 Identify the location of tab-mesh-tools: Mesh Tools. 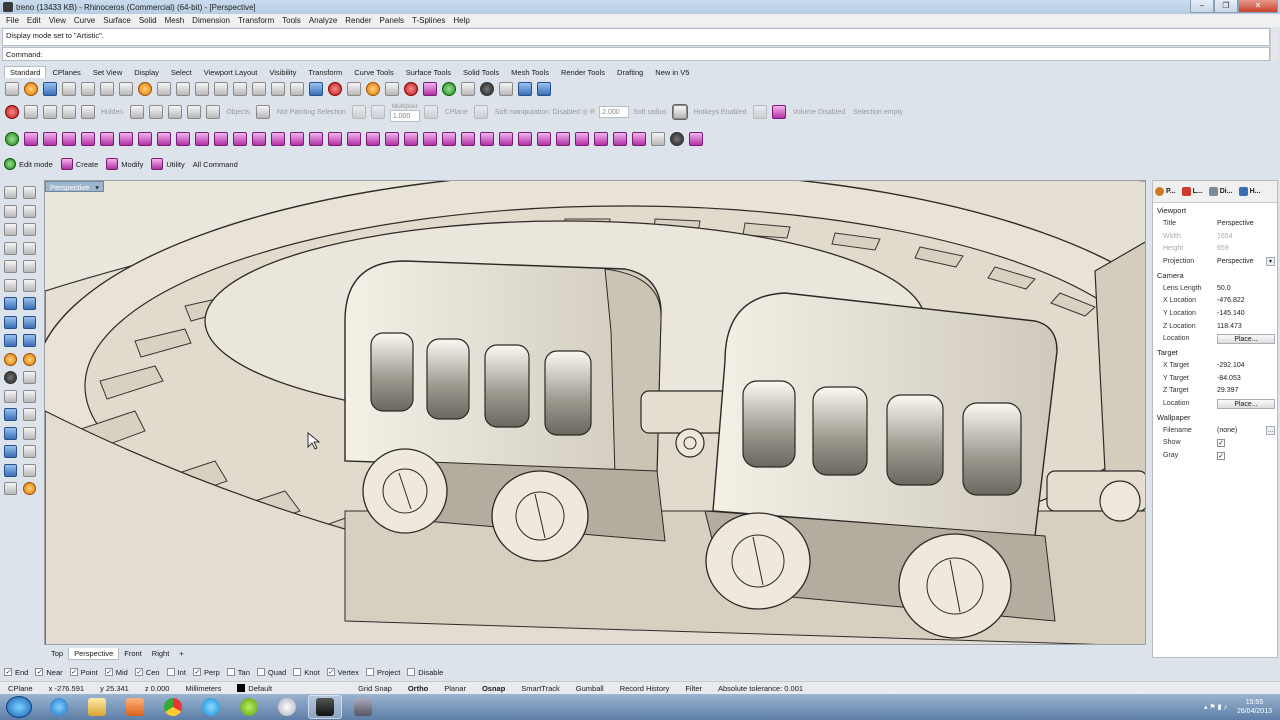
(530, 72).